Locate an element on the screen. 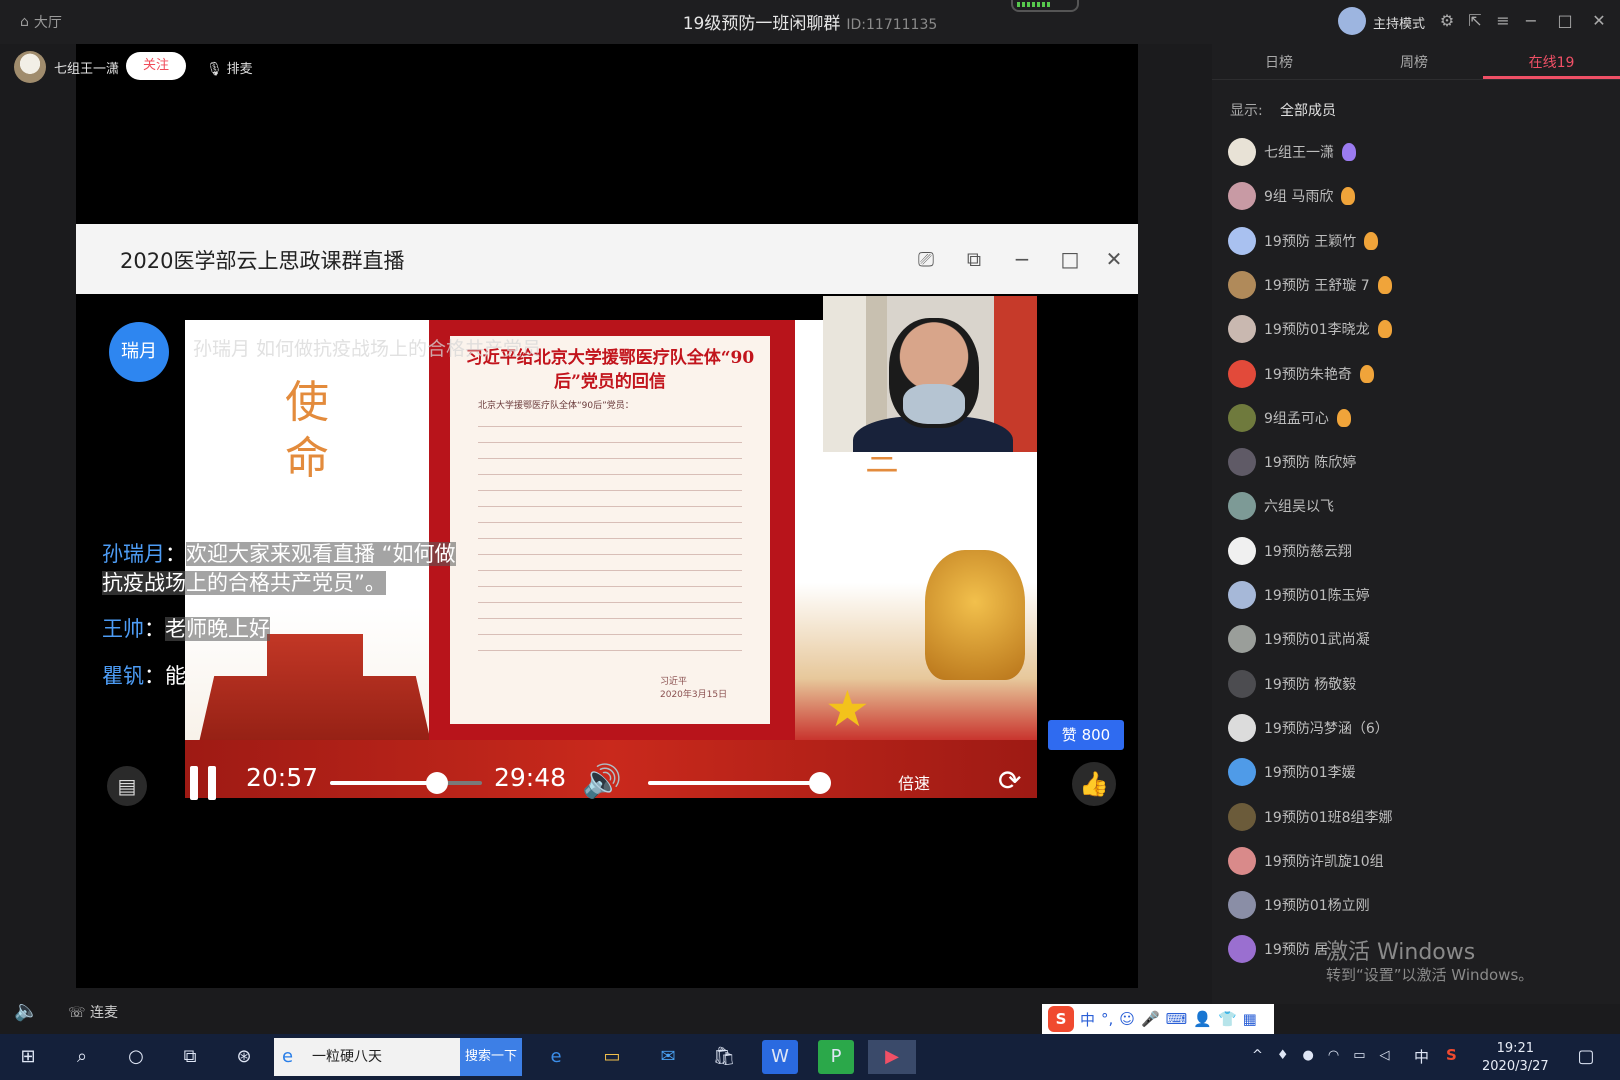 The image size is (1620, 1080). chat-message: 孙瑞月：欢迎大家来观看直播 “如何做 抗疫战场上的合格共产党员”。 is located at coordinates (279, 568).